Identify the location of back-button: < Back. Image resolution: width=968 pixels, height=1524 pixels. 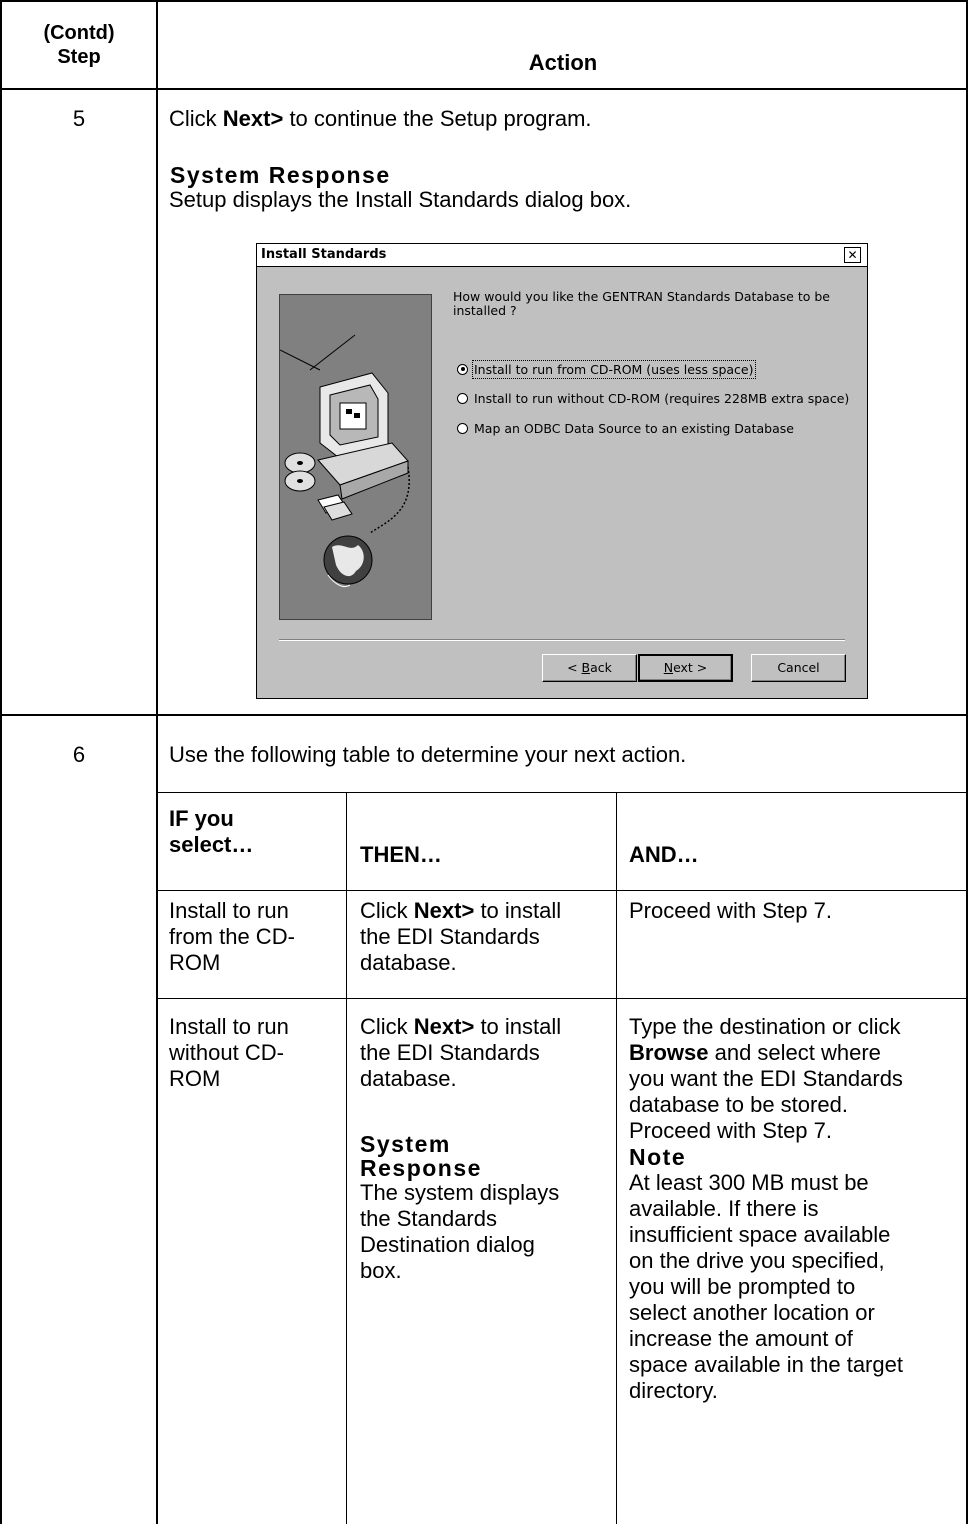
(589, 668).